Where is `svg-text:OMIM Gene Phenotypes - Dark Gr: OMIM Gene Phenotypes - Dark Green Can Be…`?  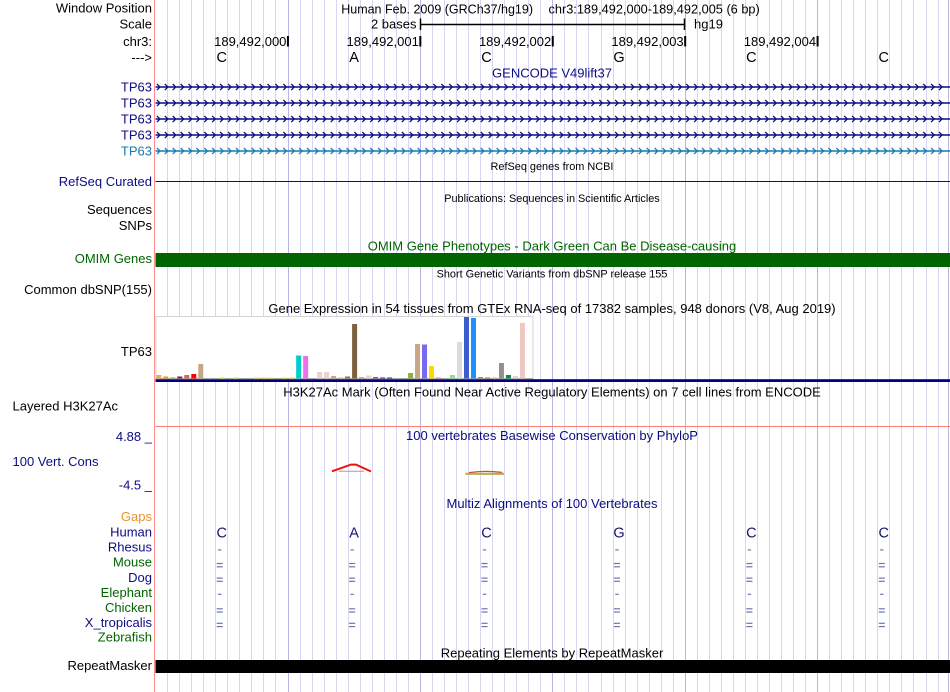
svg-text:OMIM Gene Phenotypes - Dark Gr: OMIM Gene Phenotypes - Dark Green Can Be… is located at coordinates (552, 246).